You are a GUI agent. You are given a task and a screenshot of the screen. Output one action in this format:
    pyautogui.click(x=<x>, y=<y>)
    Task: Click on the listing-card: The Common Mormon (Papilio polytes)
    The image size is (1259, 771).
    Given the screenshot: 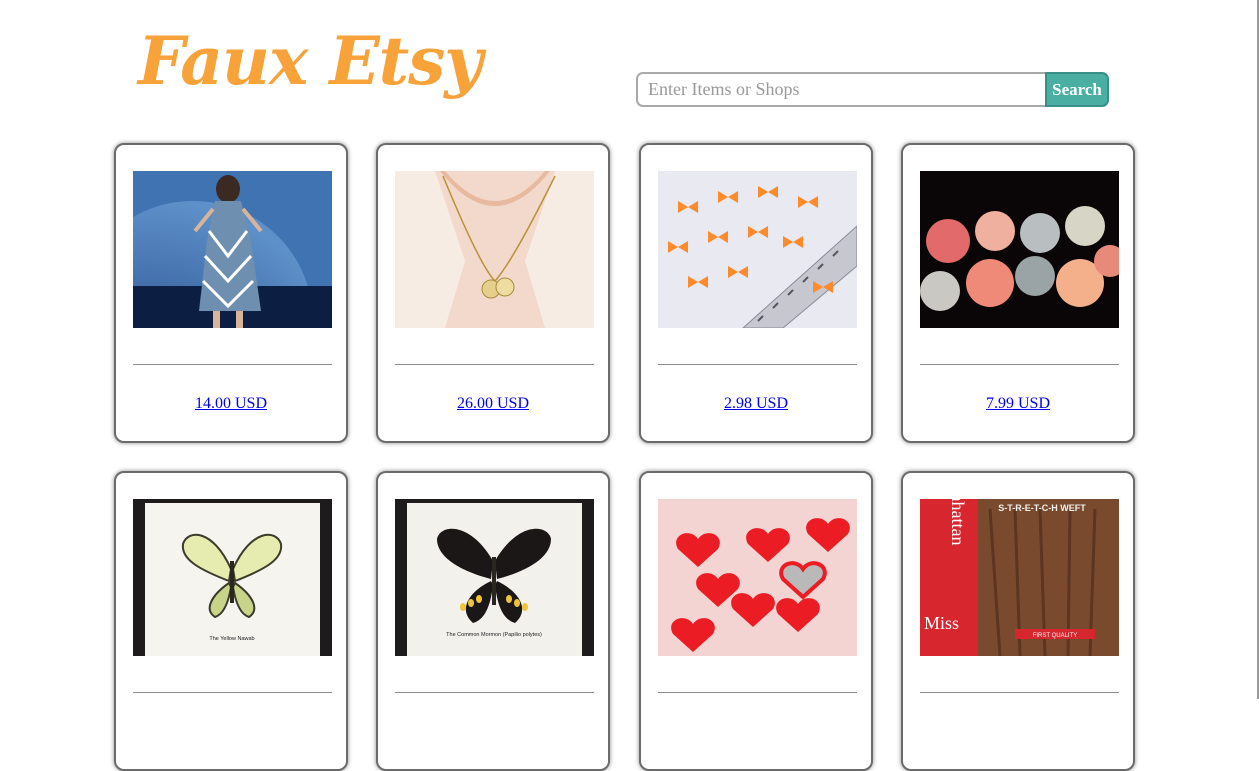 What is the action you would take?
    pyautogui.click(x=493, y=621)
    